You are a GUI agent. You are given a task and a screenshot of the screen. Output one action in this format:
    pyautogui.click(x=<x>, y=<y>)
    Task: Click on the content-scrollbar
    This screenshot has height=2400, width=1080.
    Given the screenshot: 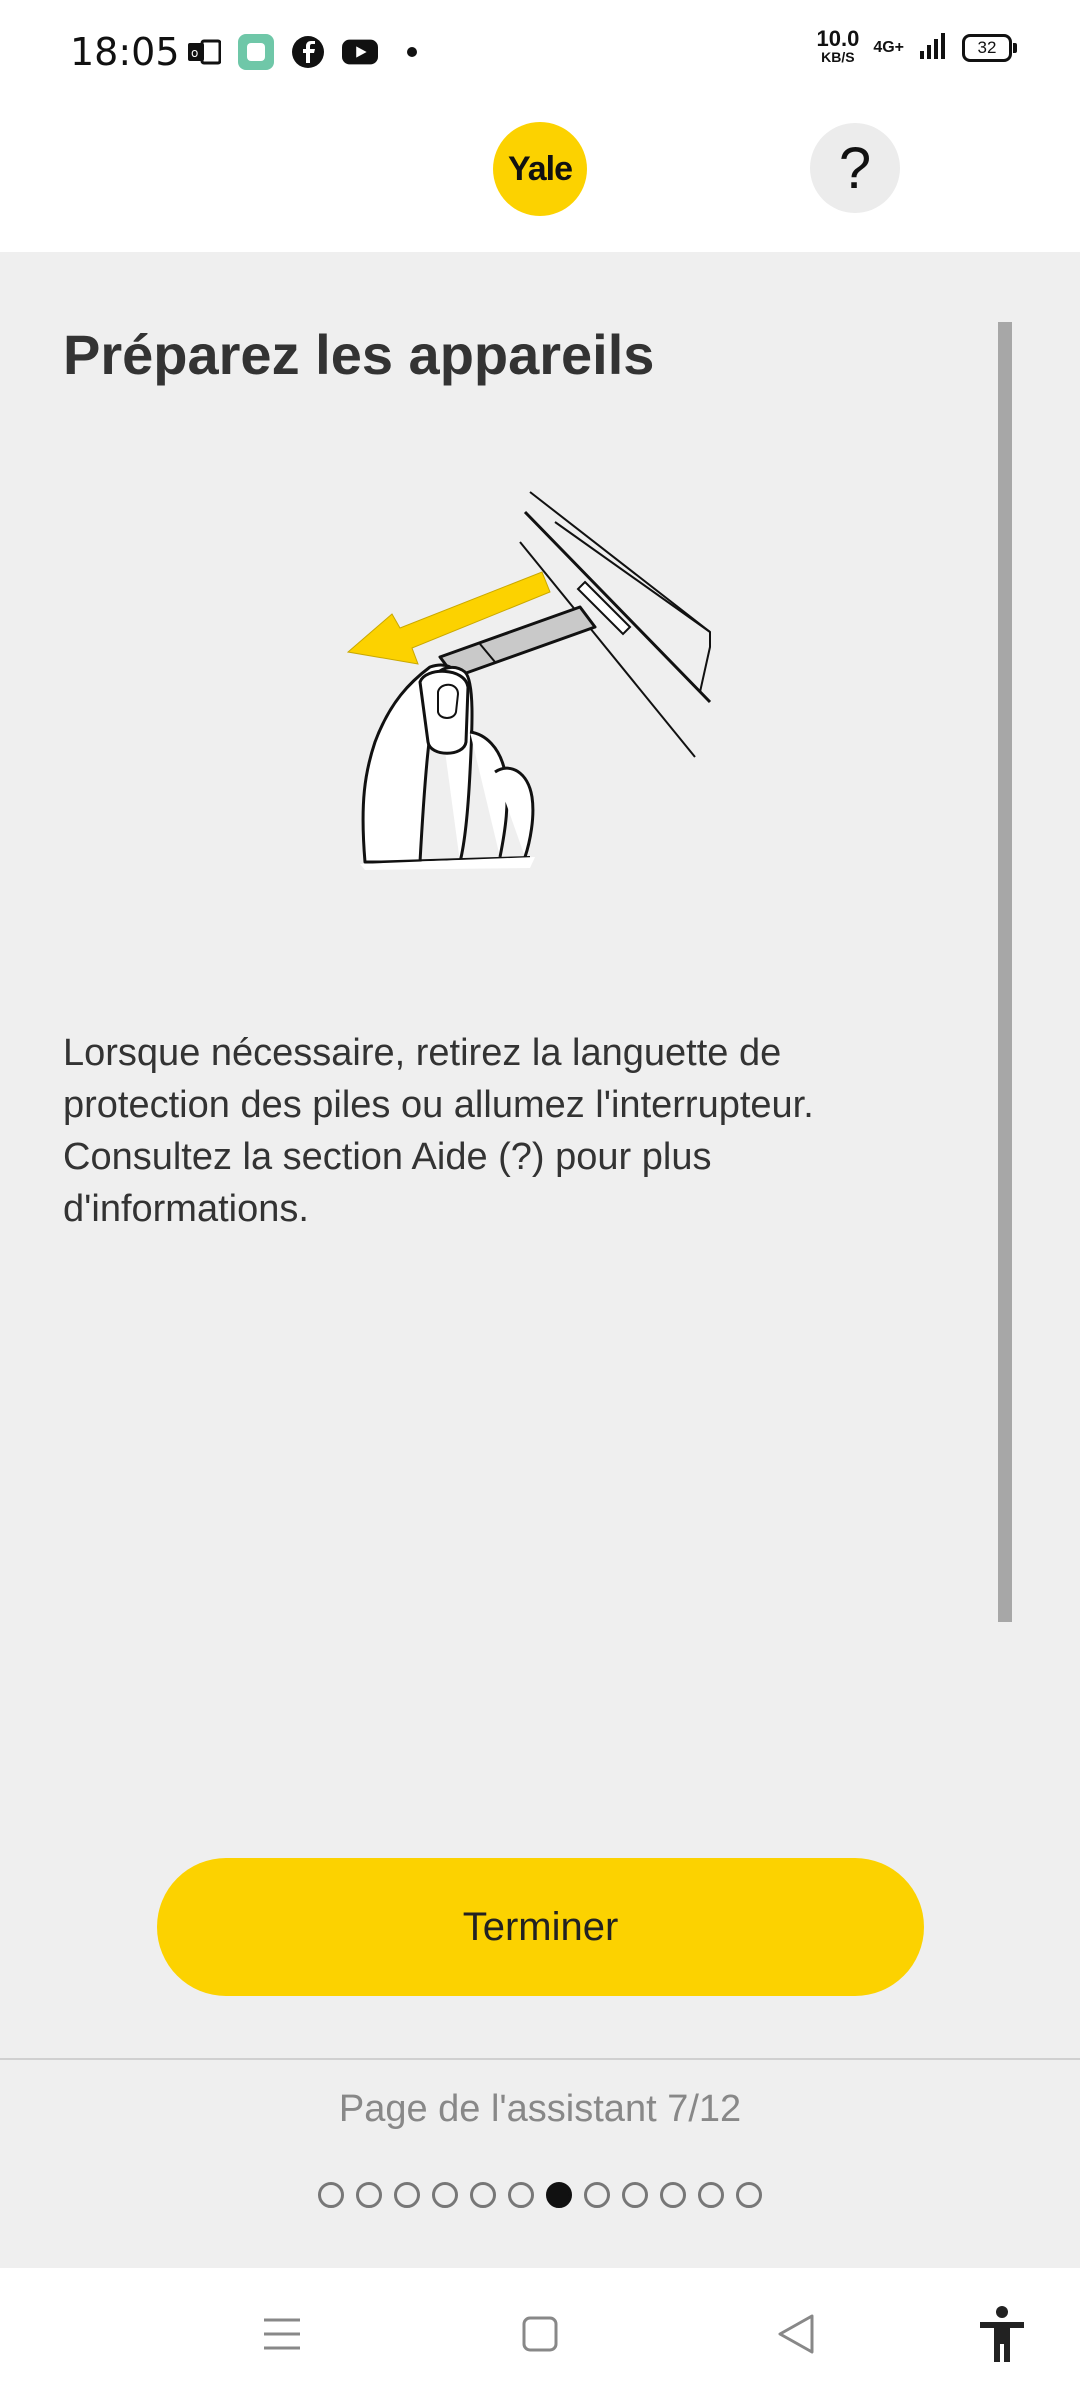 What is the action you would take?
    pyautogui.click(x=1005, y=972)
    